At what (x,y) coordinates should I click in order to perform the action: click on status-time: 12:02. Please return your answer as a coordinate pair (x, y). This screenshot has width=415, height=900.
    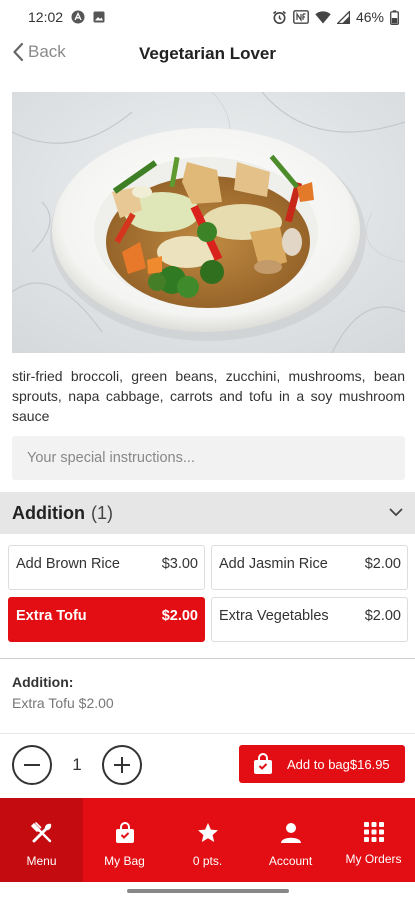
    Looking at the image, I should click on (46, 17).